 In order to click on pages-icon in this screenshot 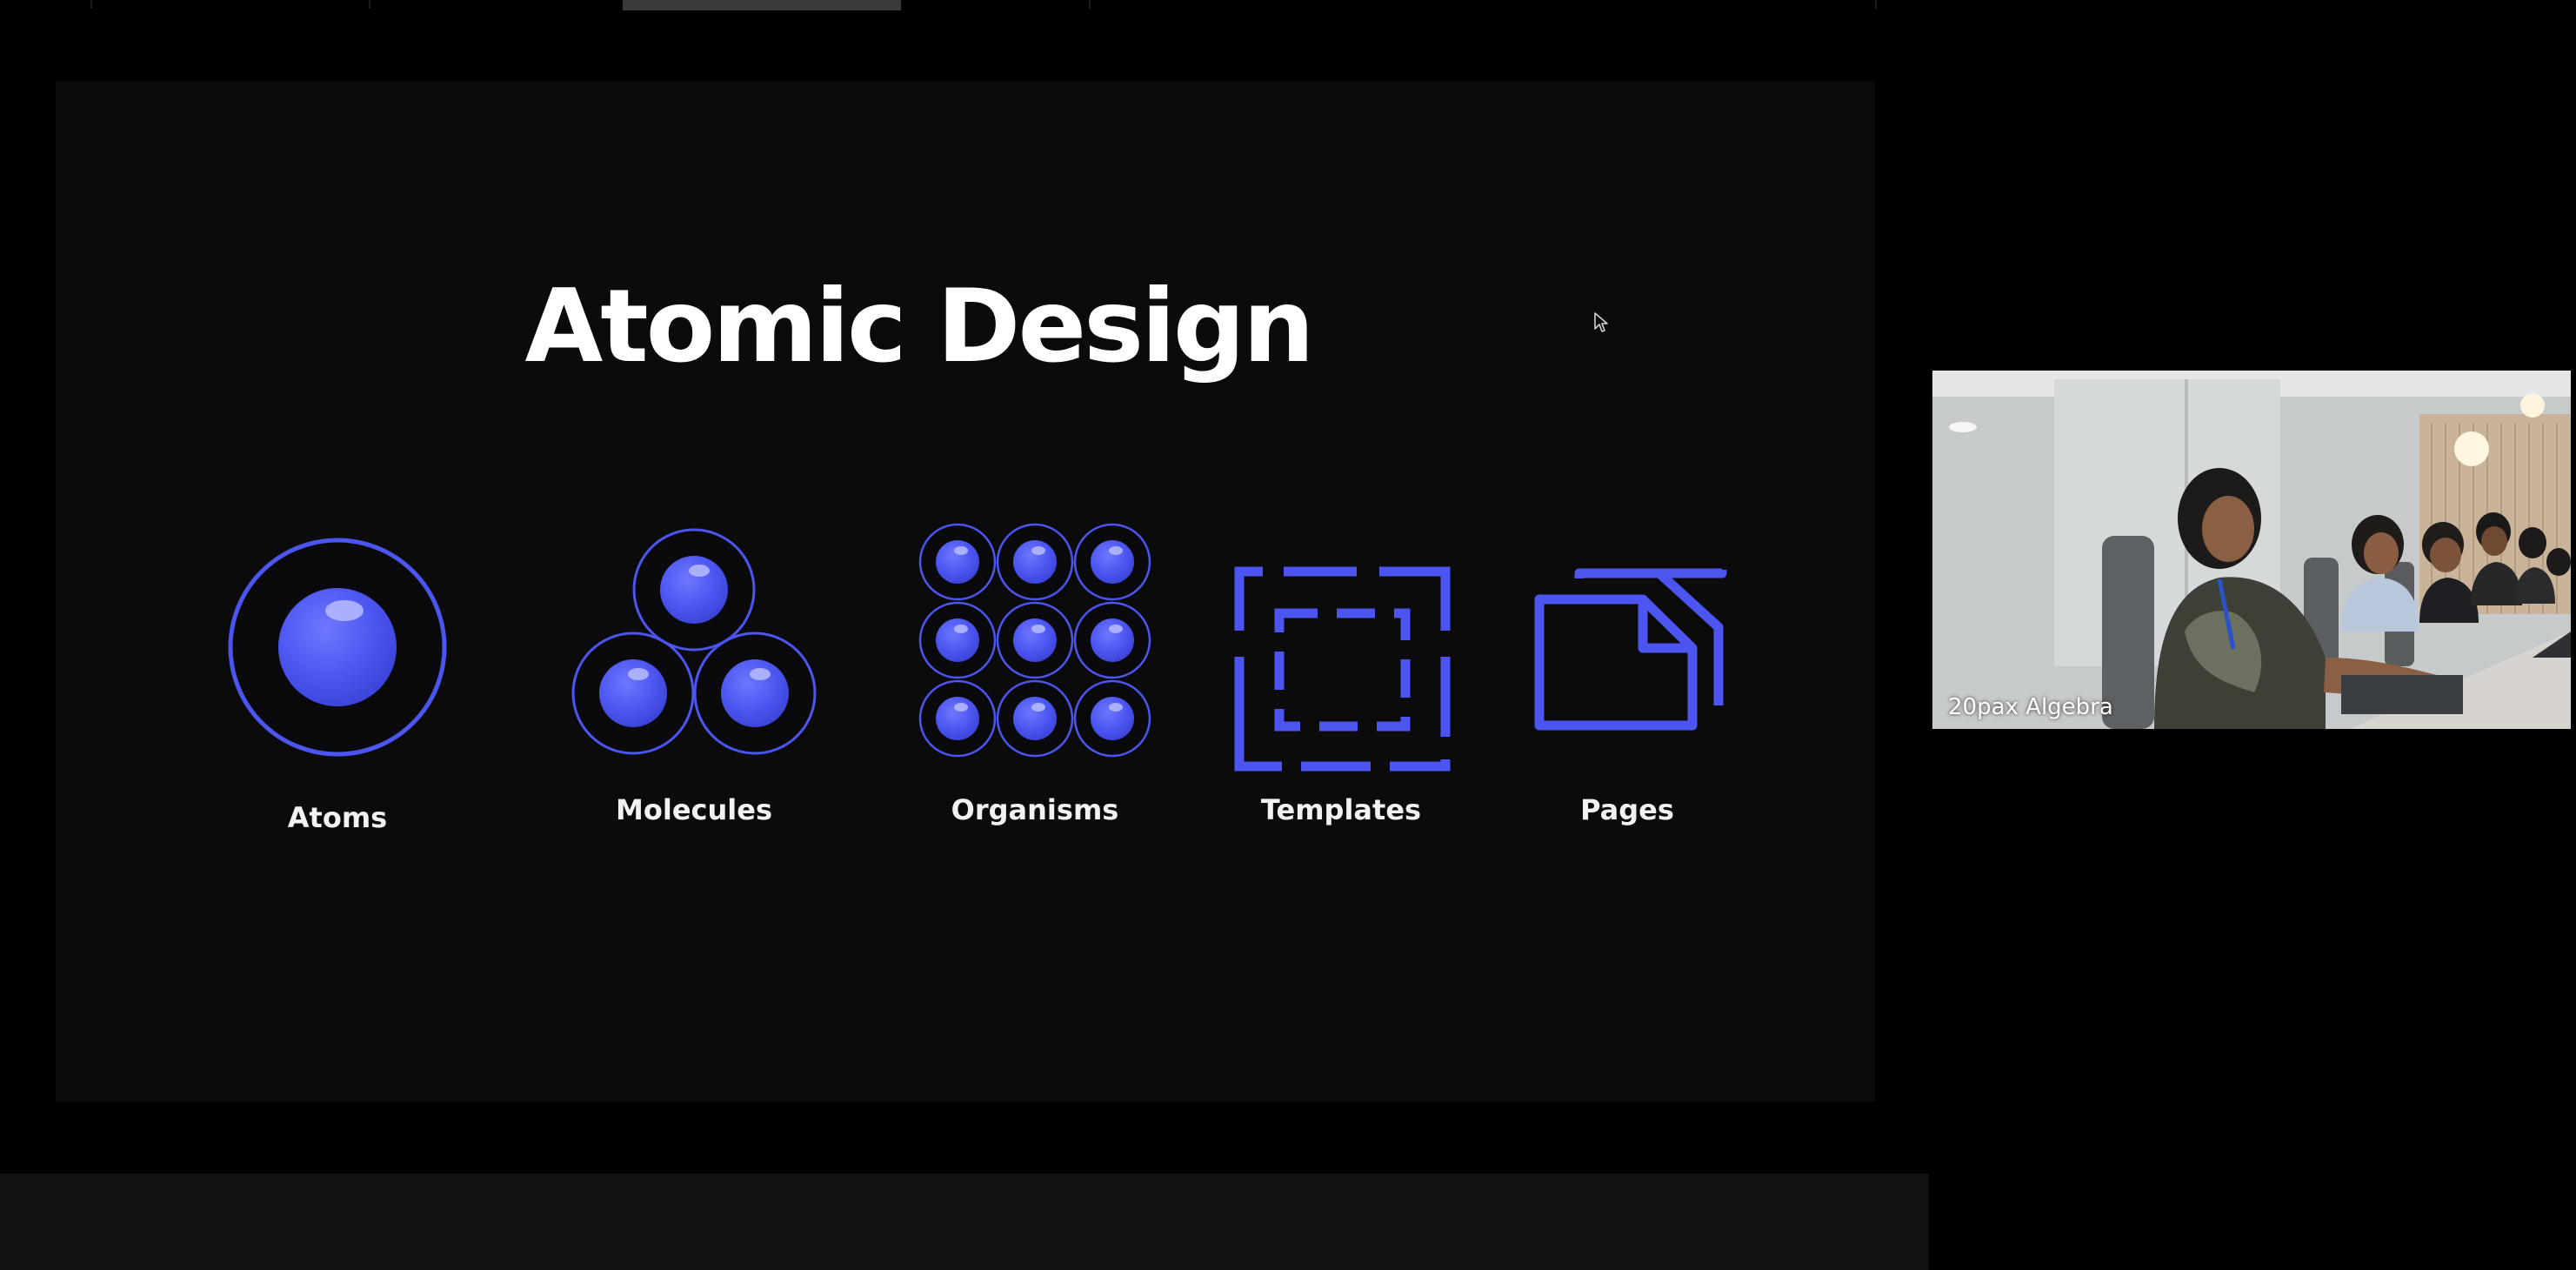, I will do `click(1630, 649)`.